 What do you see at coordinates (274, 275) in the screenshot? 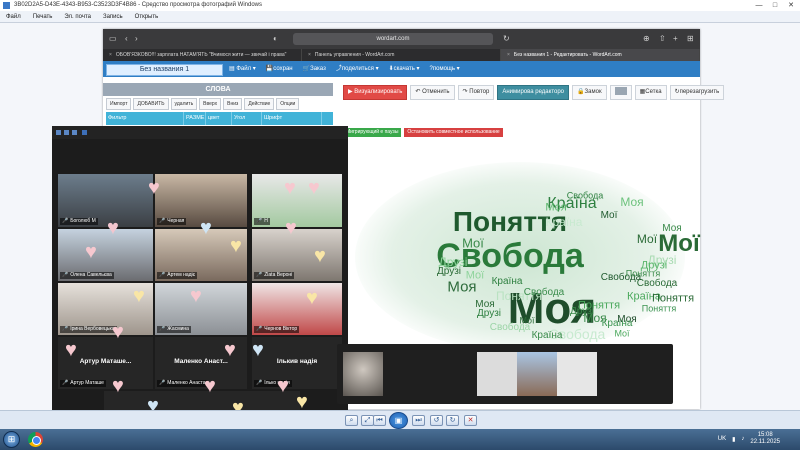
I see `participant-name-label: 🎤 Zlata Вероні` at bounding box center [274, 275].